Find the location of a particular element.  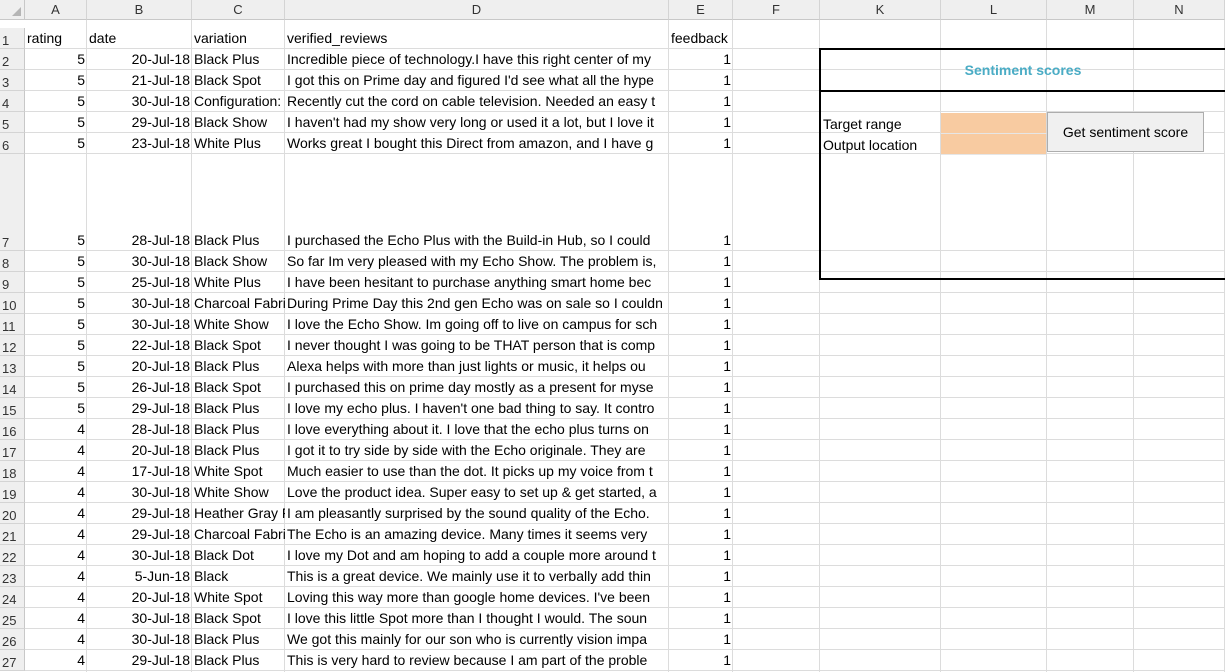

header-cell: verified_reviews is located at coordinates (477, 38).